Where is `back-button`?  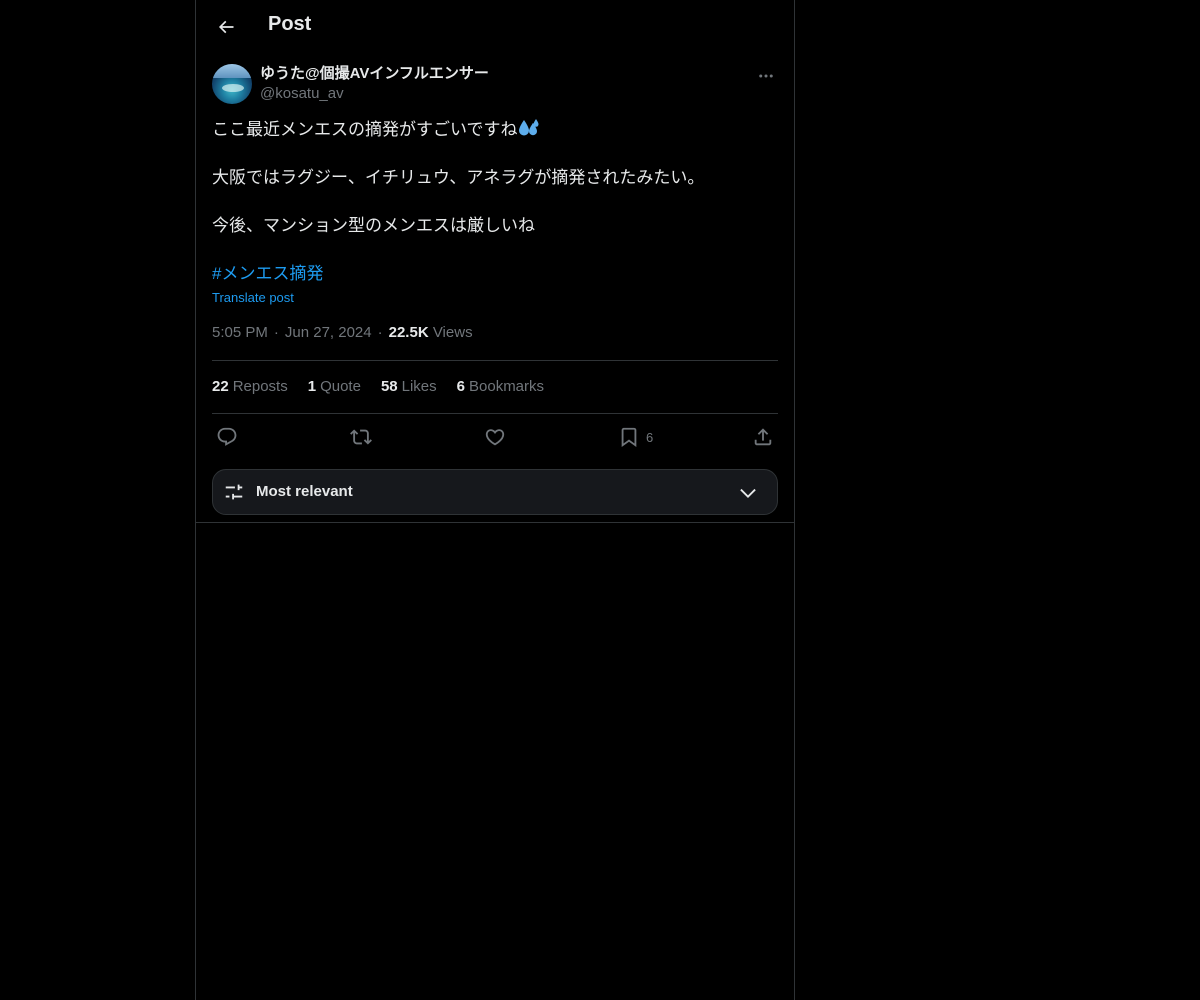 back-button is located at coordinates (226, 27).